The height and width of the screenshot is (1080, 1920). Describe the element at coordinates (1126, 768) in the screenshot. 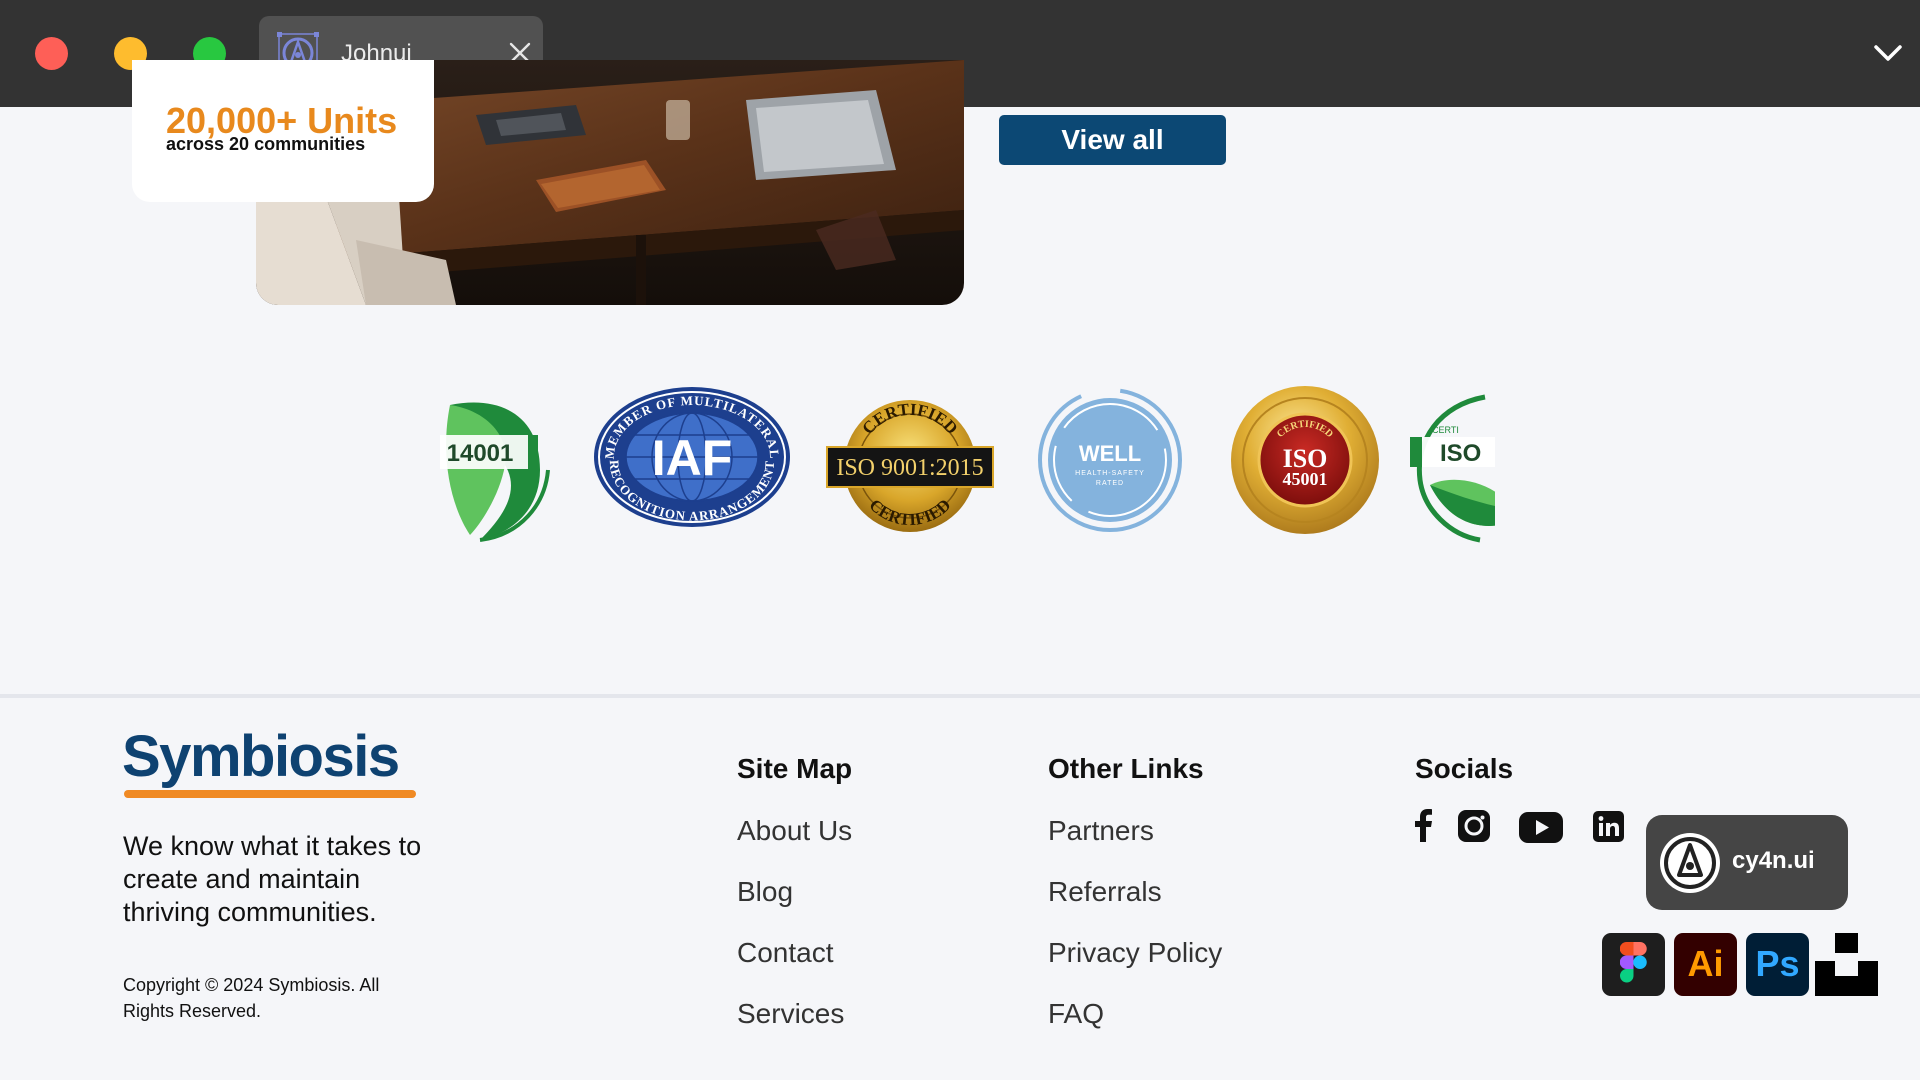

I see `other-links-heading: Other Links` at that location.